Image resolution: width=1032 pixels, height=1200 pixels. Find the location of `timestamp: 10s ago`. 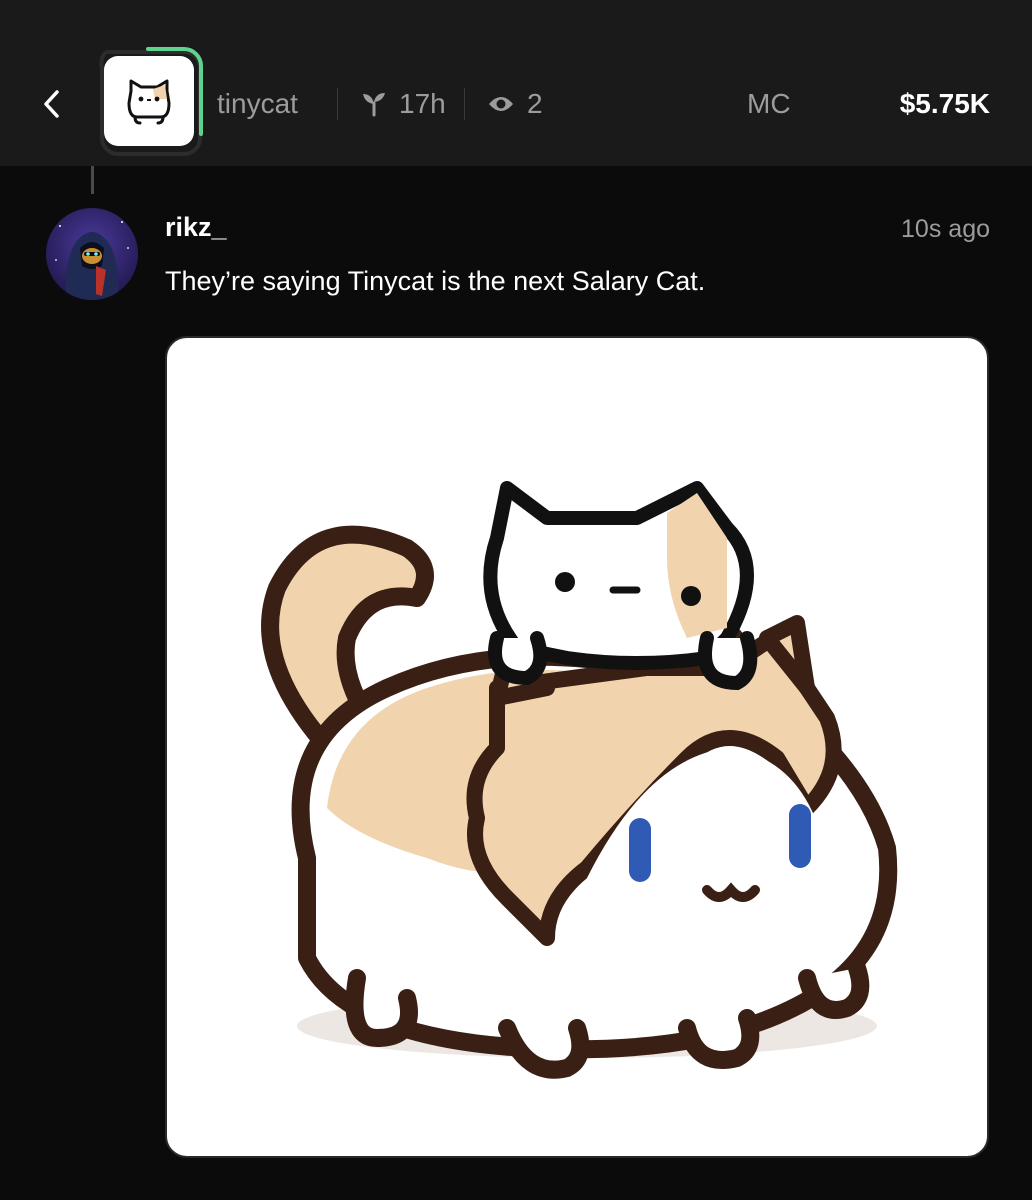

timestamp: 10s ago is located at coordinates (945, 229).